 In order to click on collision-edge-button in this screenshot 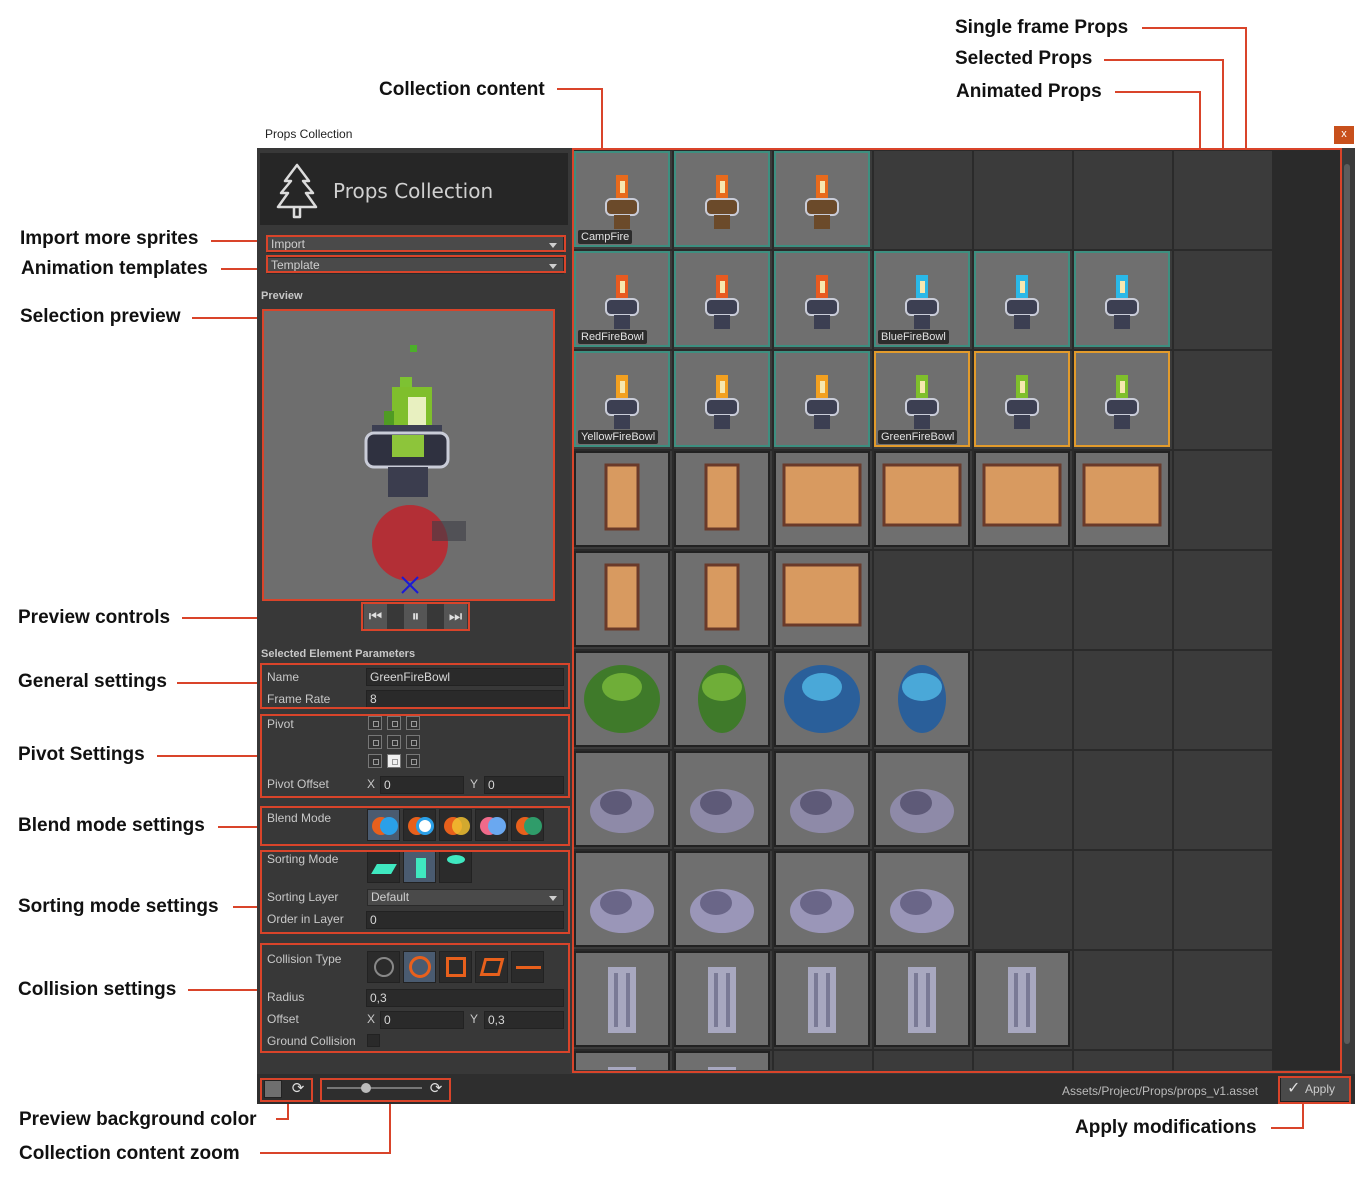, I will do `click(527, 967)`.